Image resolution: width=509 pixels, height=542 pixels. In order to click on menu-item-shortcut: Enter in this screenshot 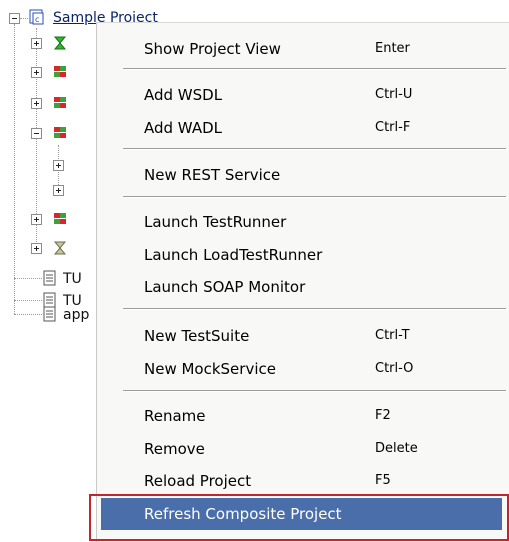, I will do `click(392, 48)`.